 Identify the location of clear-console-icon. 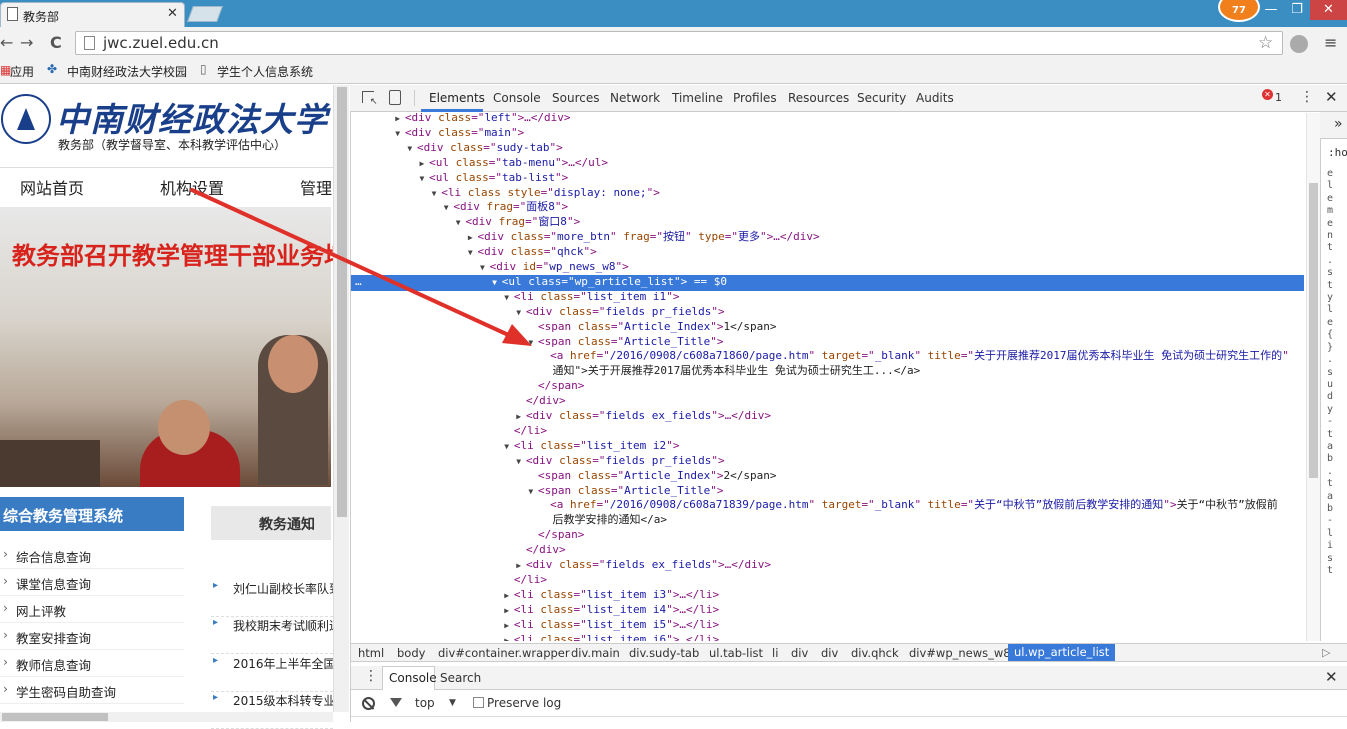
(368, 703).